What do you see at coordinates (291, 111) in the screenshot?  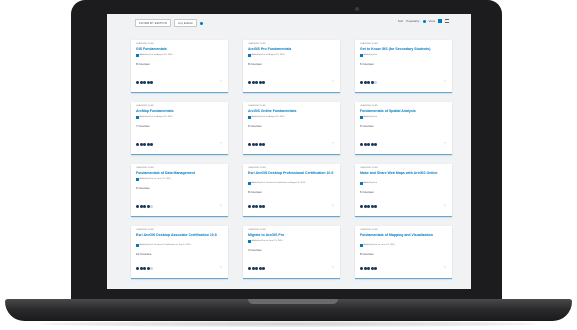 I see `card-title: ArcGIS Online Fundamentals` at bounding box center [291, 111].